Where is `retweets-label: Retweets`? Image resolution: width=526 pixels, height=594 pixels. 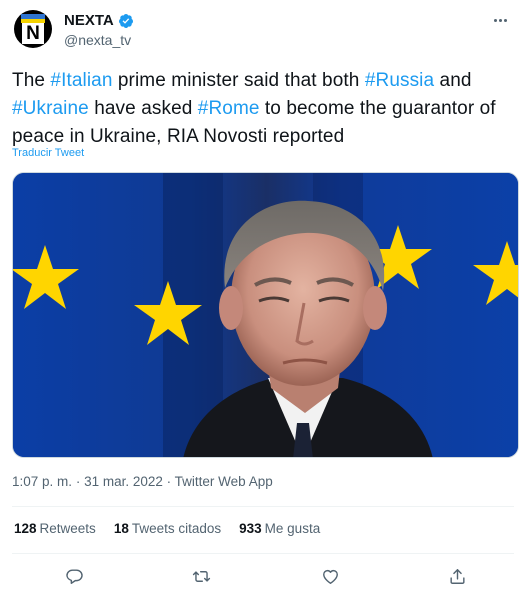 retweets-label: Retweets is located at coordinates (67, 528).